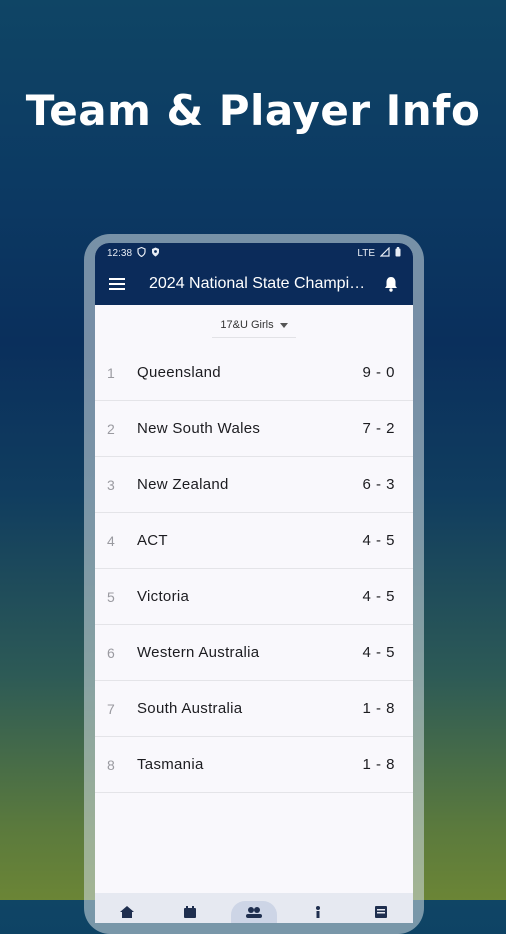  I want to click on nav-teams, so click(253, 912).